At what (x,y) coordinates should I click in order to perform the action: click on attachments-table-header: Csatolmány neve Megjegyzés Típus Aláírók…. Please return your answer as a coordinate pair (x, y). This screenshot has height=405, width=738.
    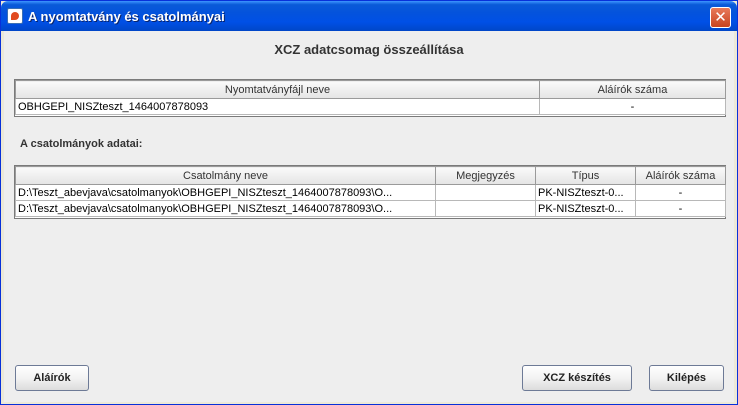
    Looking at the image, I should click on (370, 175).